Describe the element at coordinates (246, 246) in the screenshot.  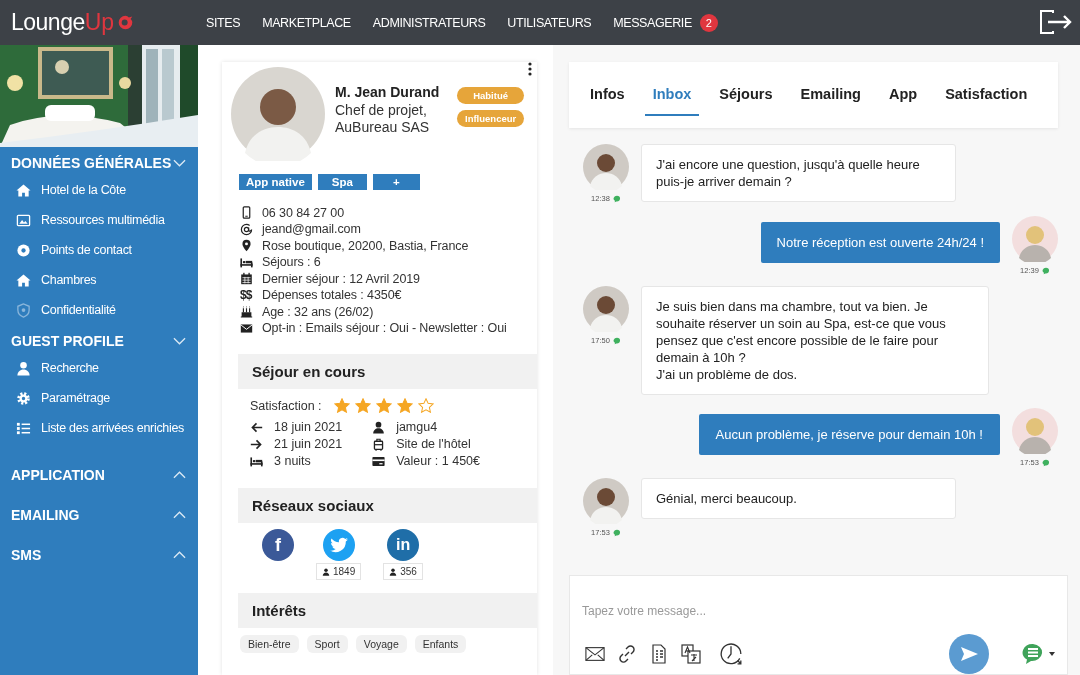
I see `pin-icon` at that location.